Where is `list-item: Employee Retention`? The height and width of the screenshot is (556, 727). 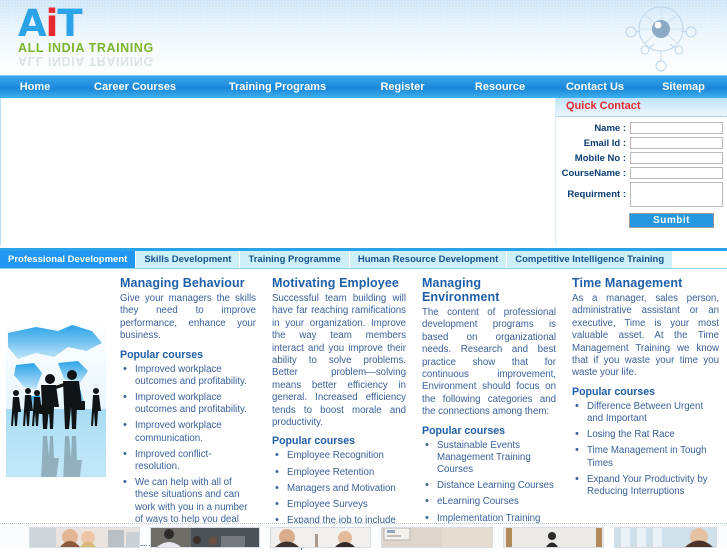
list-item: Employee Retention is located at coordinates (340, 472).